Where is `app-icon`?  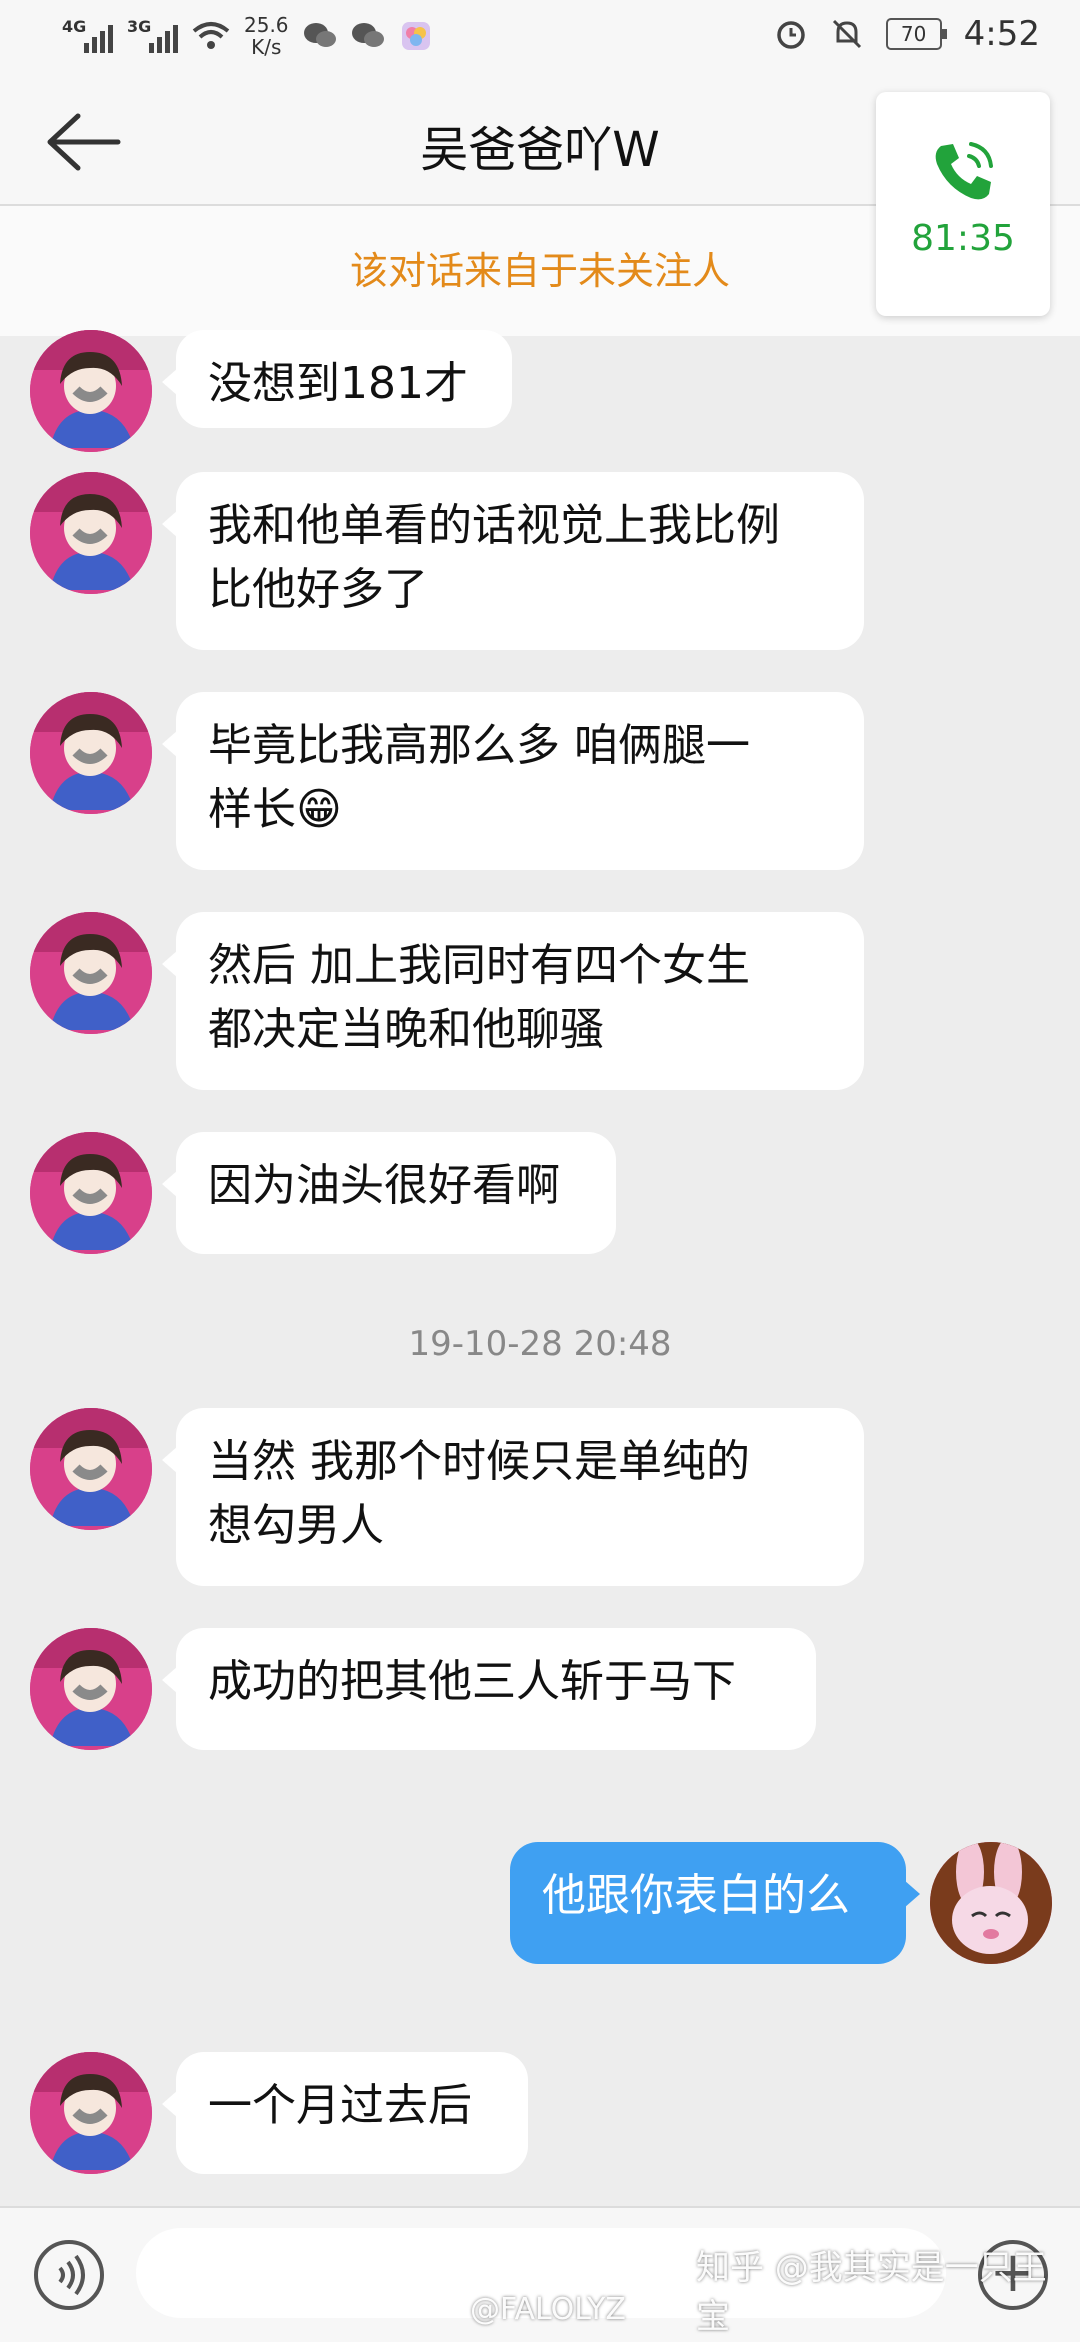 app-icon is located at coordinates (415, 36).